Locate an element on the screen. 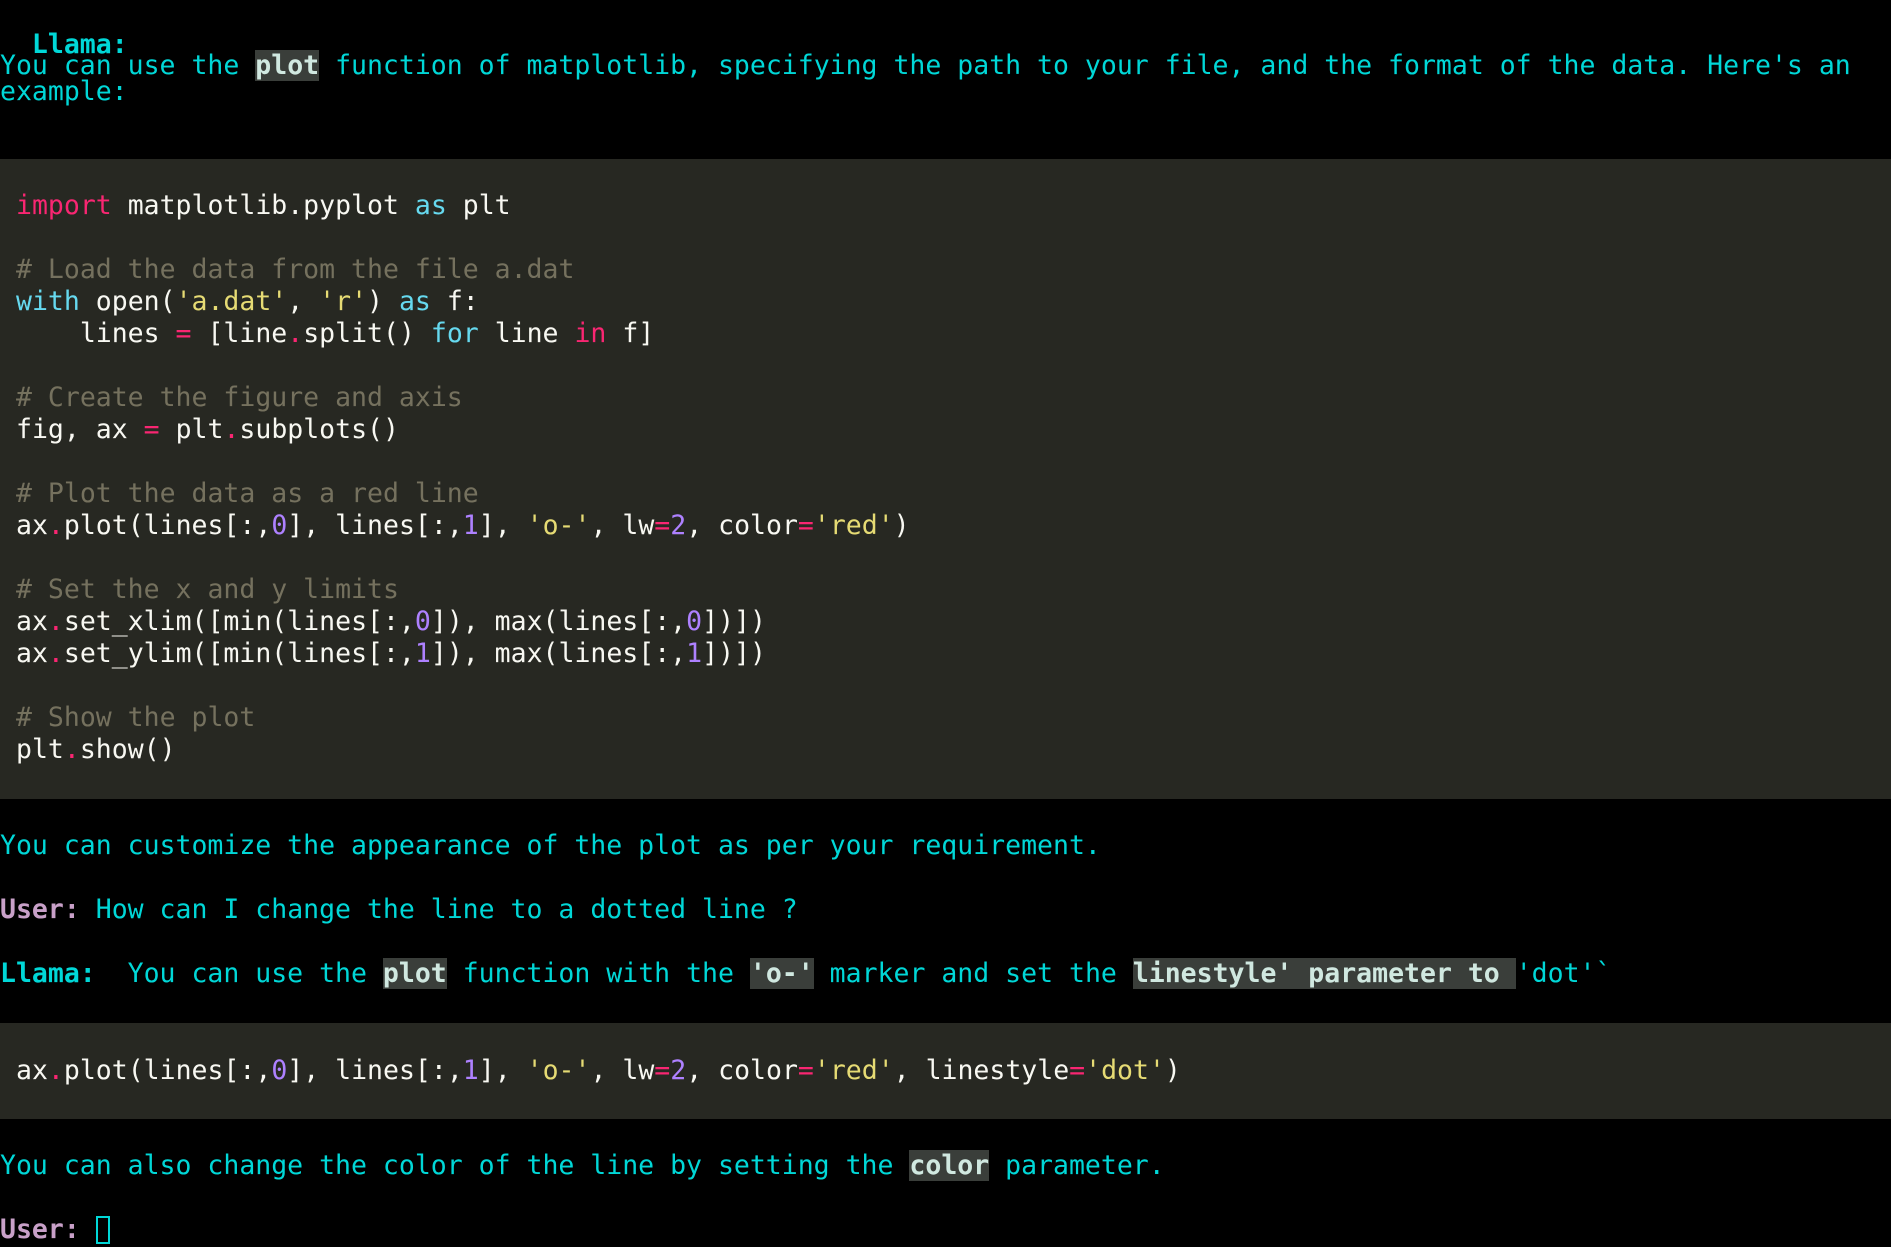 The image size is (1891, 1247). user-prompt: User: is located at coordinates (55, 1230).